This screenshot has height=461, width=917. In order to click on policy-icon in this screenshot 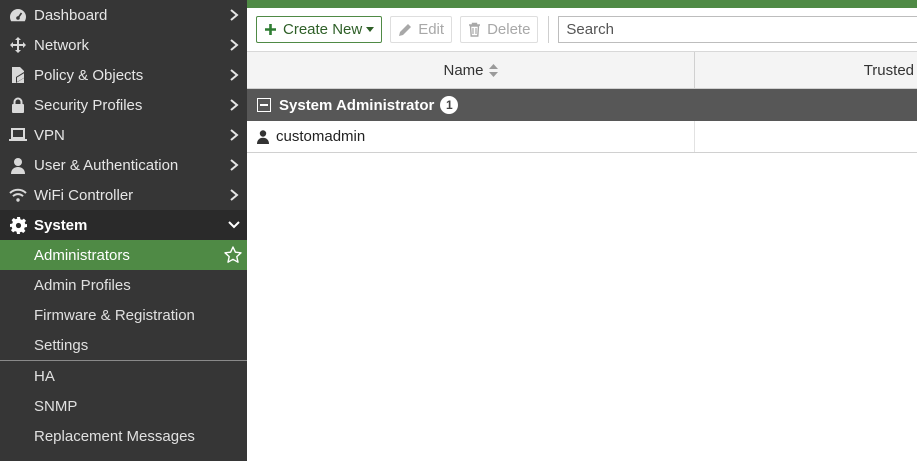, I will do `click(18, 75)`.